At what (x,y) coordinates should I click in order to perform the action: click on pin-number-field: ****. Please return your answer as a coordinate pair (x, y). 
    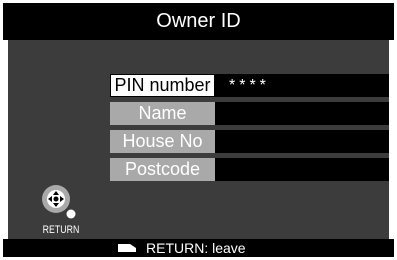
    Looking at the image, I should click on (302, 85).